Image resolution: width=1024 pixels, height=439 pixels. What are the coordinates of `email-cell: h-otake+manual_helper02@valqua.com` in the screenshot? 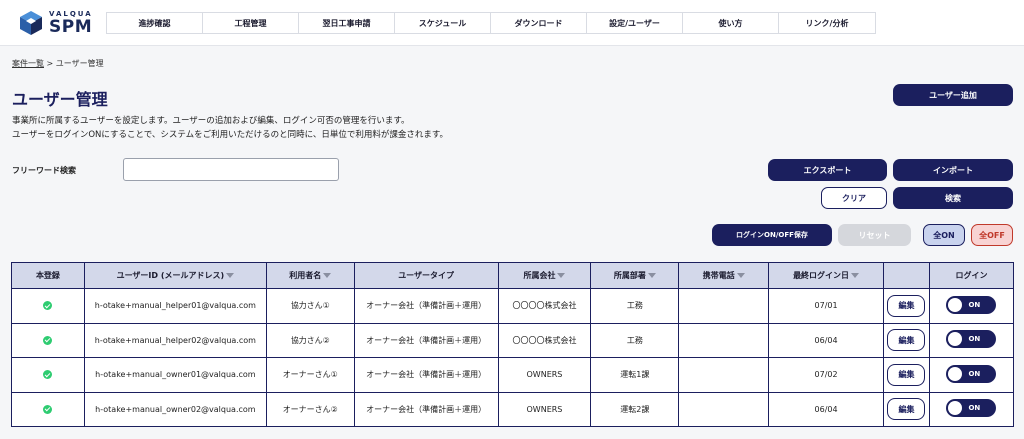 It's located at (175, 340).